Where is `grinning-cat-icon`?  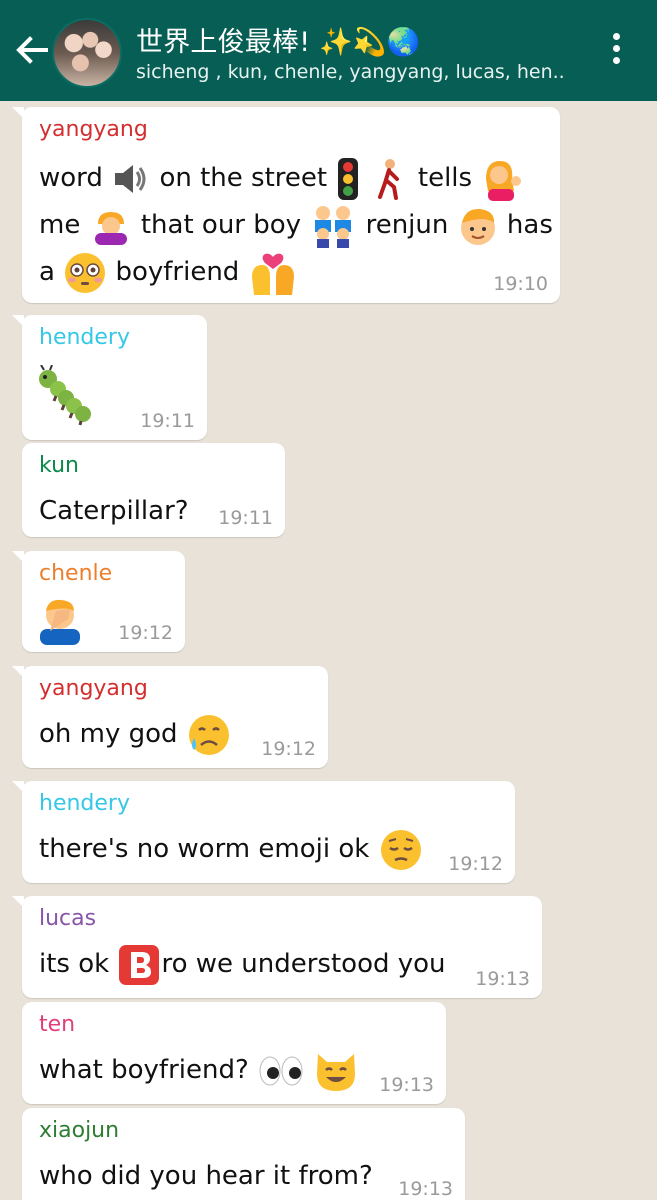 grinning-cat-icon is located at coordinates (336, 1072).